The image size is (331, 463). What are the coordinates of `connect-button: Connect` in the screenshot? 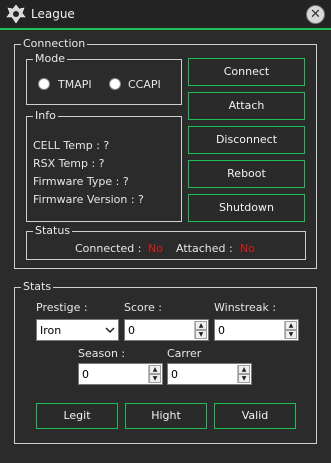 It's located at (246, 72).